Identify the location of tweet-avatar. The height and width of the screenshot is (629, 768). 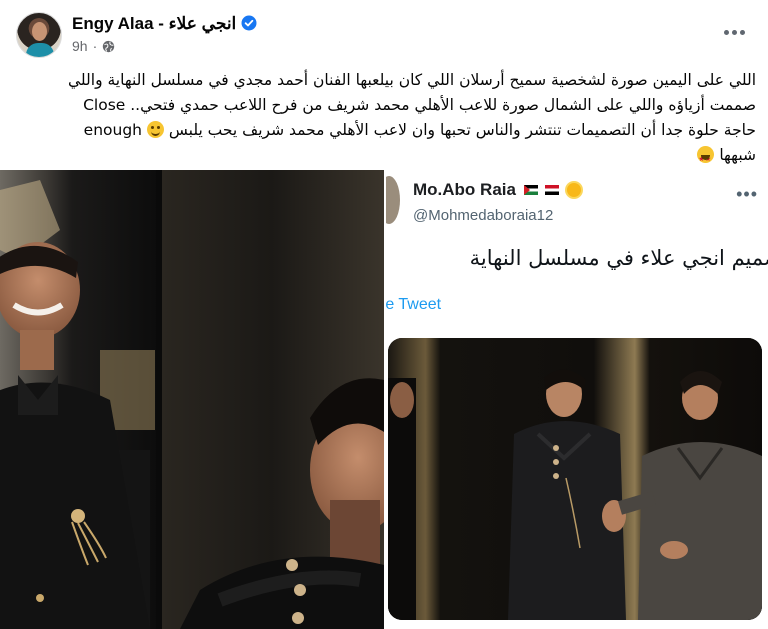
(393, 200).